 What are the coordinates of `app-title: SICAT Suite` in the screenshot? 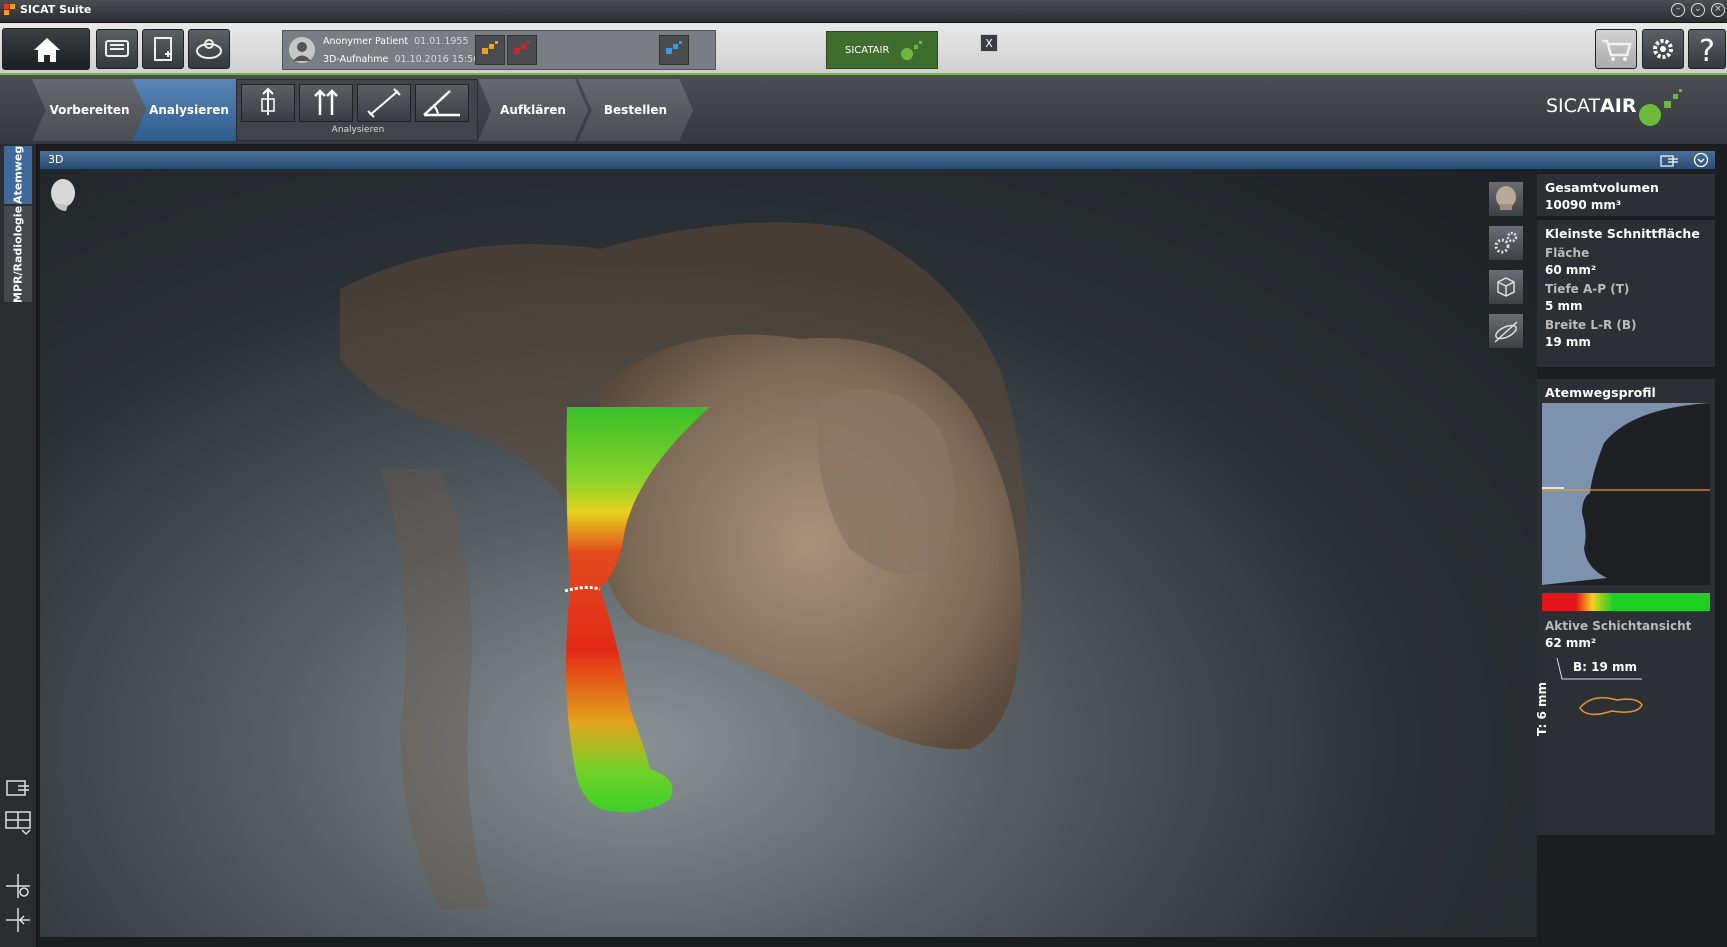 It's located at (56, 9).